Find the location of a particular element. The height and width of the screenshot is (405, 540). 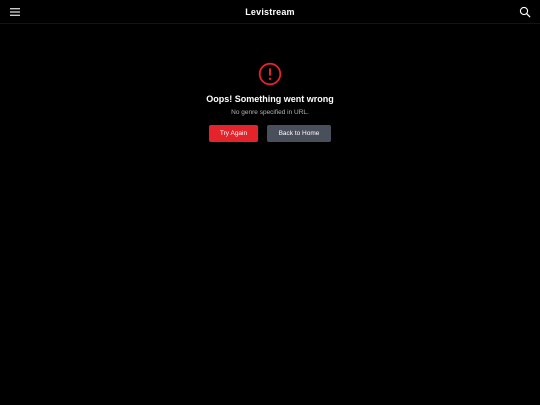

error-actions: Try Again Back to Home is located at coordinates (270, 133).